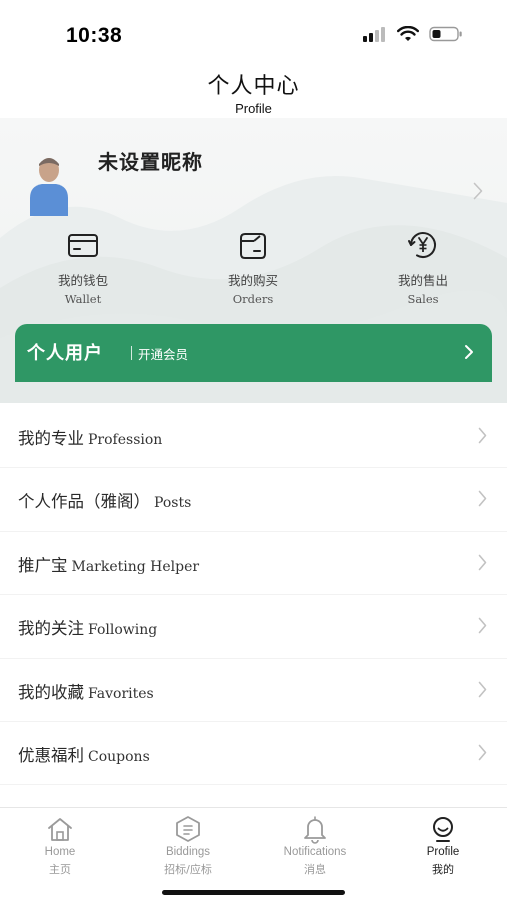  What do you see at coordinates (51, 755) in the screenshot?
I see `menu-label-cn: 优惠福利` at bounding box center [51, 755].